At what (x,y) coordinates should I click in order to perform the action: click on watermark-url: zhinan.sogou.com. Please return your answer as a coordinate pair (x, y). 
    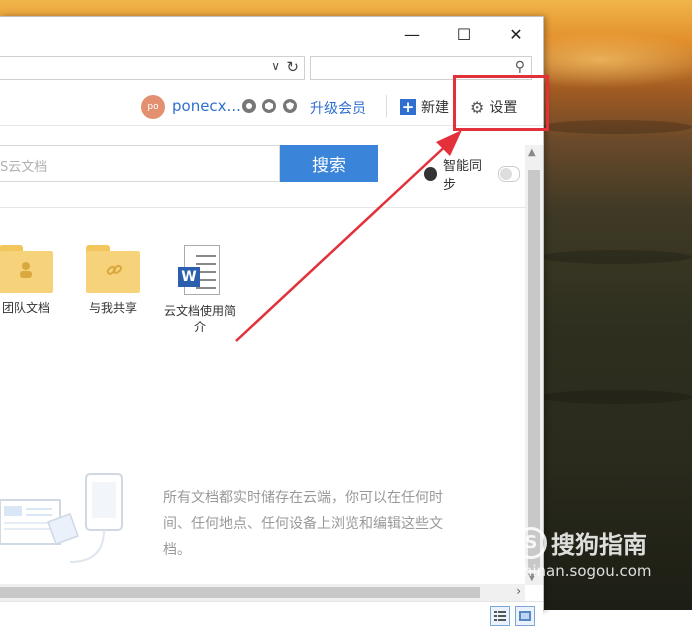
    Looking at the image, I should click on (583, 571).